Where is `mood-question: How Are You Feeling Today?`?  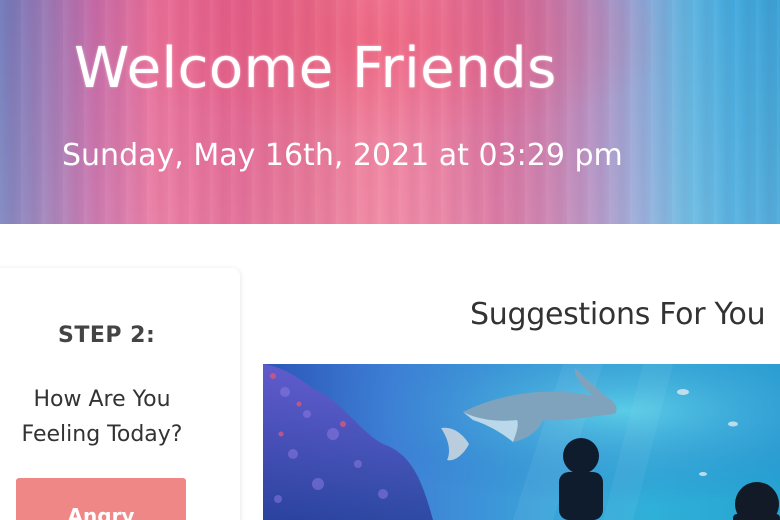 mood-question: How Are You Feeling Today? is located at coordinates (102, 417).